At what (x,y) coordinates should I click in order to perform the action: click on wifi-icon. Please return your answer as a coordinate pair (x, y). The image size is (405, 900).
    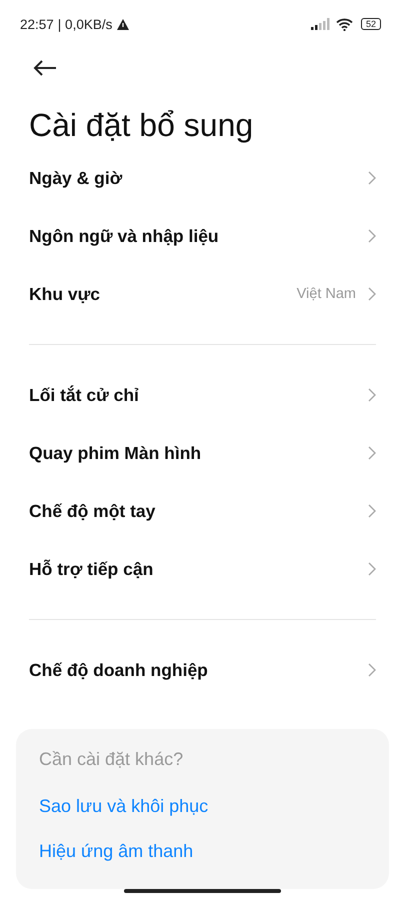
    Looking at the image, I should click on (344, 24).